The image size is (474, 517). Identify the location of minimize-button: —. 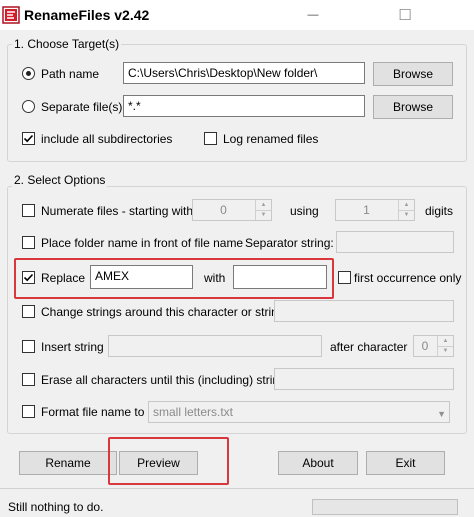
(313, 15).